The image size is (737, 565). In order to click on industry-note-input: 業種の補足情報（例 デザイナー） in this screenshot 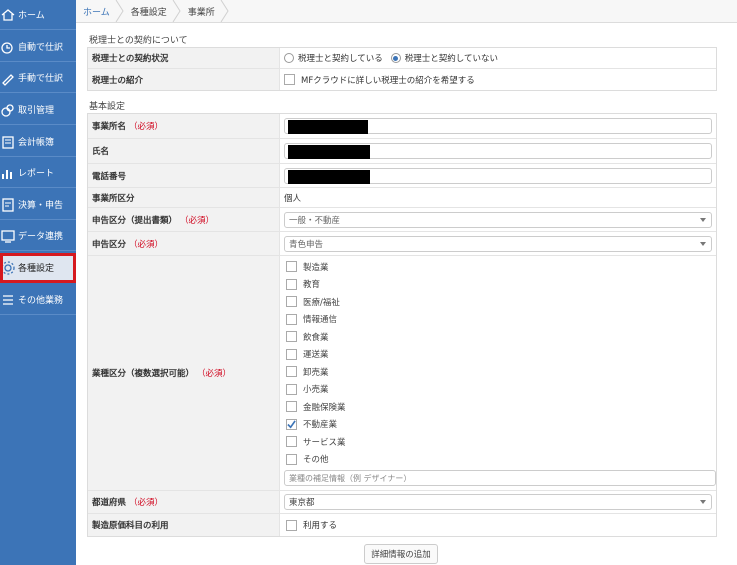, I will do `click(500, 478)`.